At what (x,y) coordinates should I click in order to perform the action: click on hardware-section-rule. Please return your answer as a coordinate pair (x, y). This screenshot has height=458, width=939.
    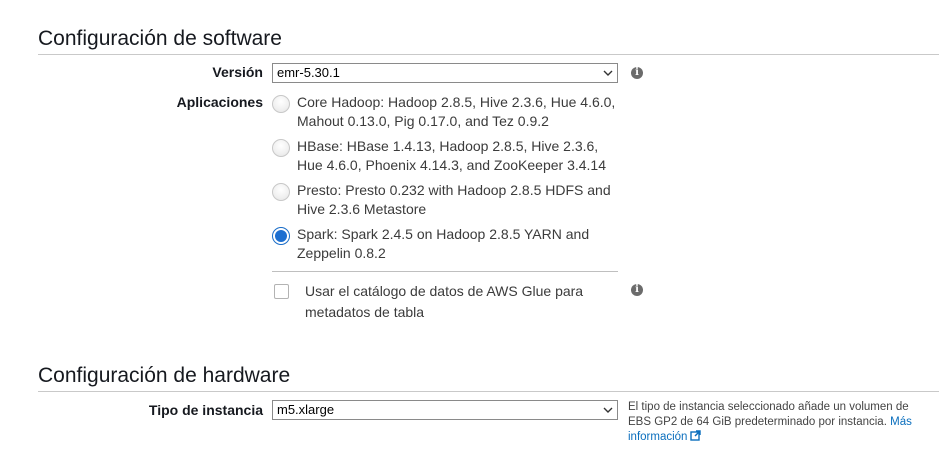
    Looking at the image, I should click on (488, 391).